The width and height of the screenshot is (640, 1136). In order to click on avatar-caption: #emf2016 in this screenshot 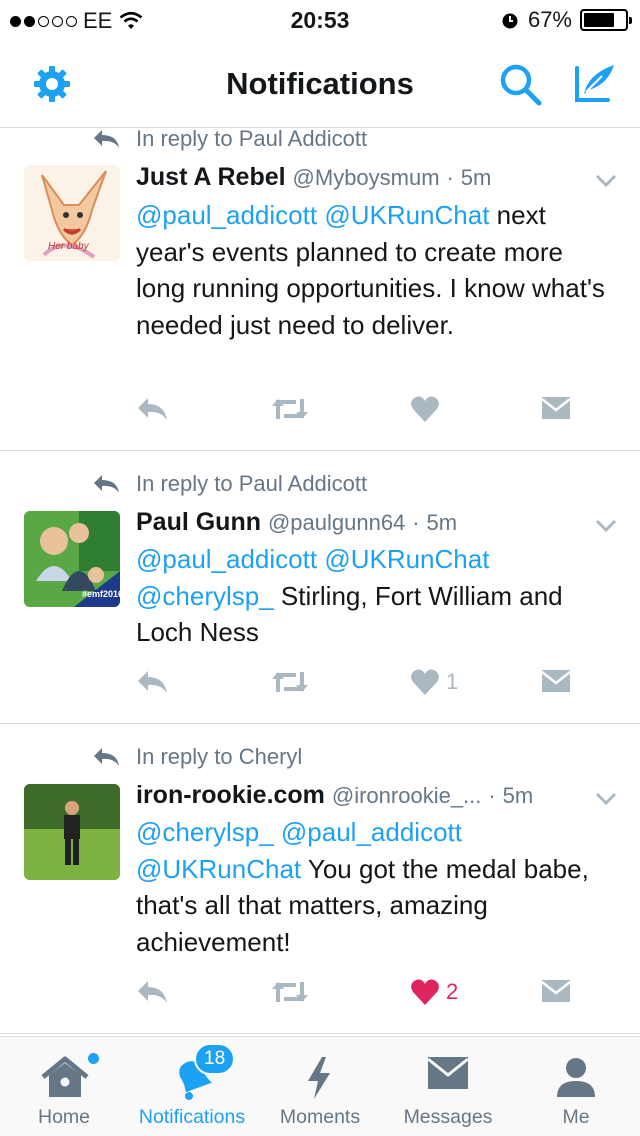, I will do `click(101, 594)`.